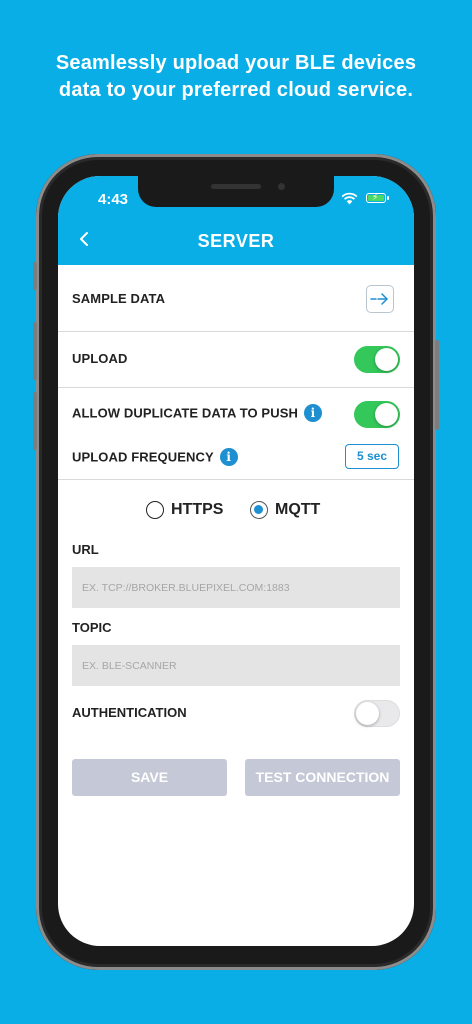 Image resolution: width=472 pixels, height=1024 pixels. I want to click on power-button, so click(437, 385).